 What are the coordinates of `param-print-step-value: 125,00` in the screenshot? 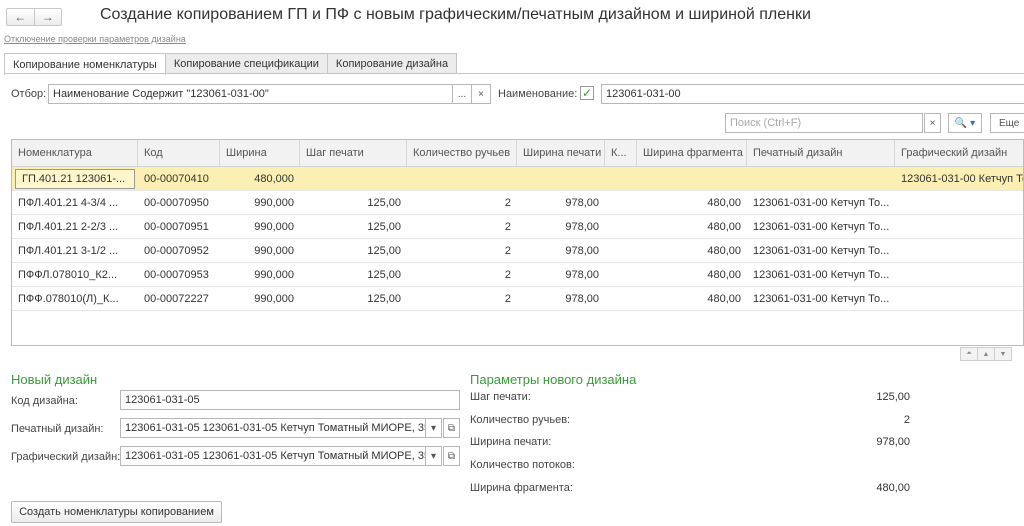 It's located at (893, 397).